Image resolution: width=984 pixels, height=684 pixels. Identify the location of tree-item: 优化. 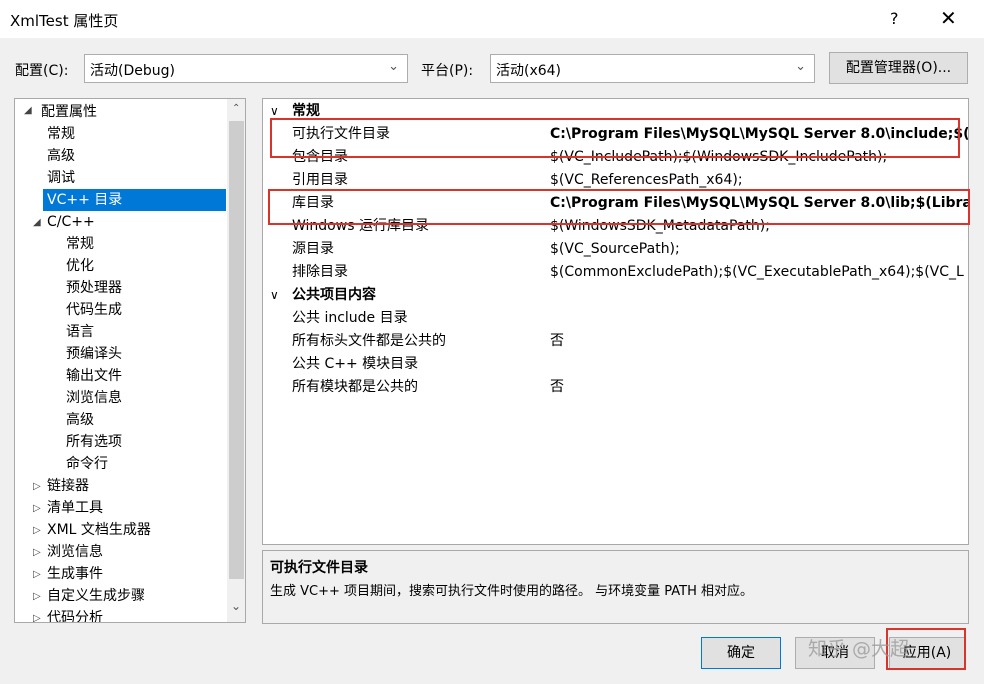
(80, 266).